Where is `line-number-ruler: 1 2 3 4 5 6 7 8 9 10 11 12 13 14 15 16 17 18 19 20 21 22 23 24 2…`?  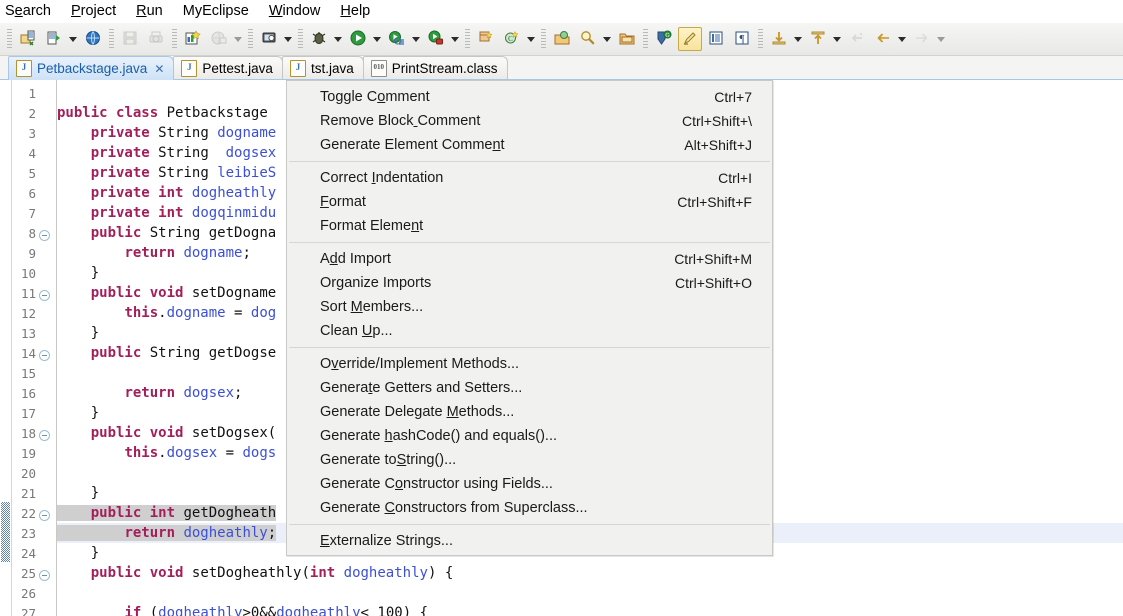 line-number-ruler: 1 2 3 4 5 6 7 8 9 10 11 12 13 14 15 16 17 18 19 20 21 22 23 24 2… is located at coordinates (34, 348).